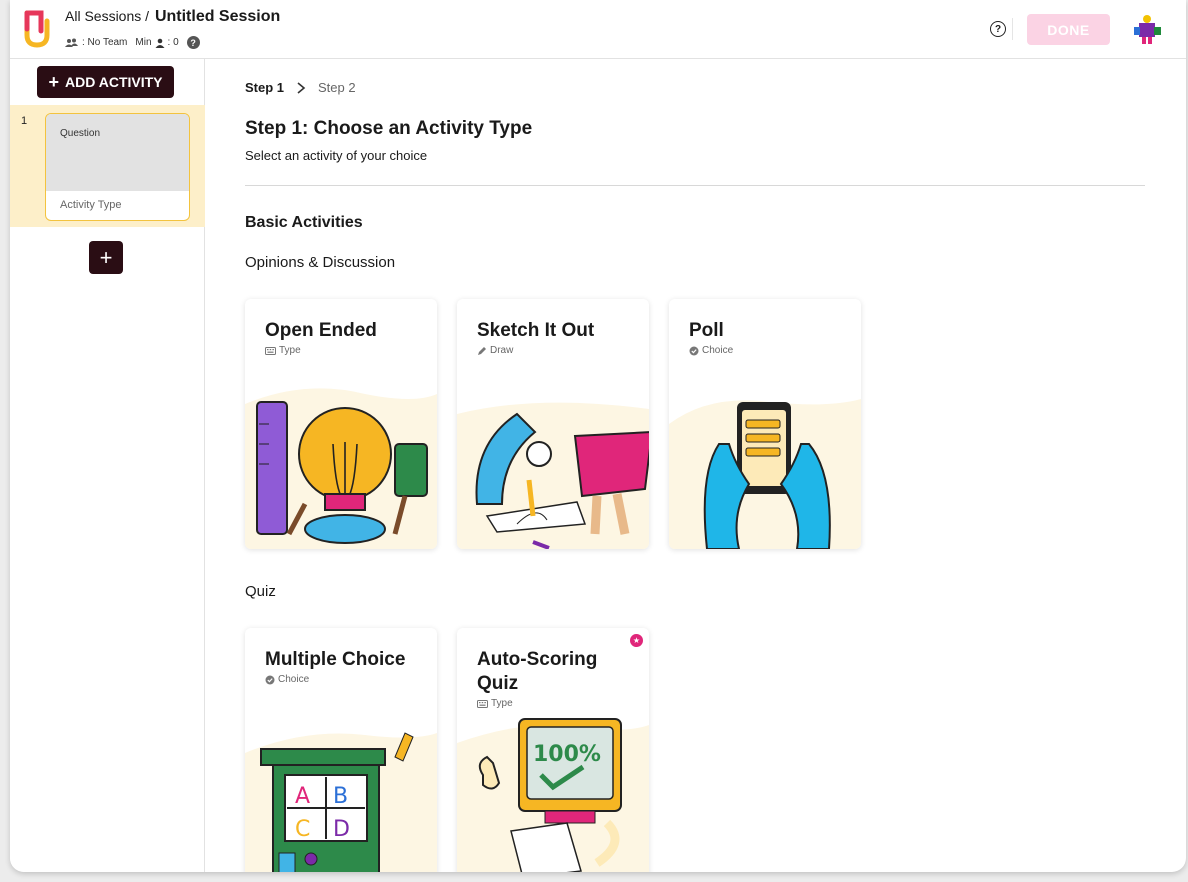 Image resolution: width=1188 pixels, height=882 pixels. What do you see at coordinates (706, 330) in the screenshot?
I see `card-title: Poll` at bounding box center [706, 330].